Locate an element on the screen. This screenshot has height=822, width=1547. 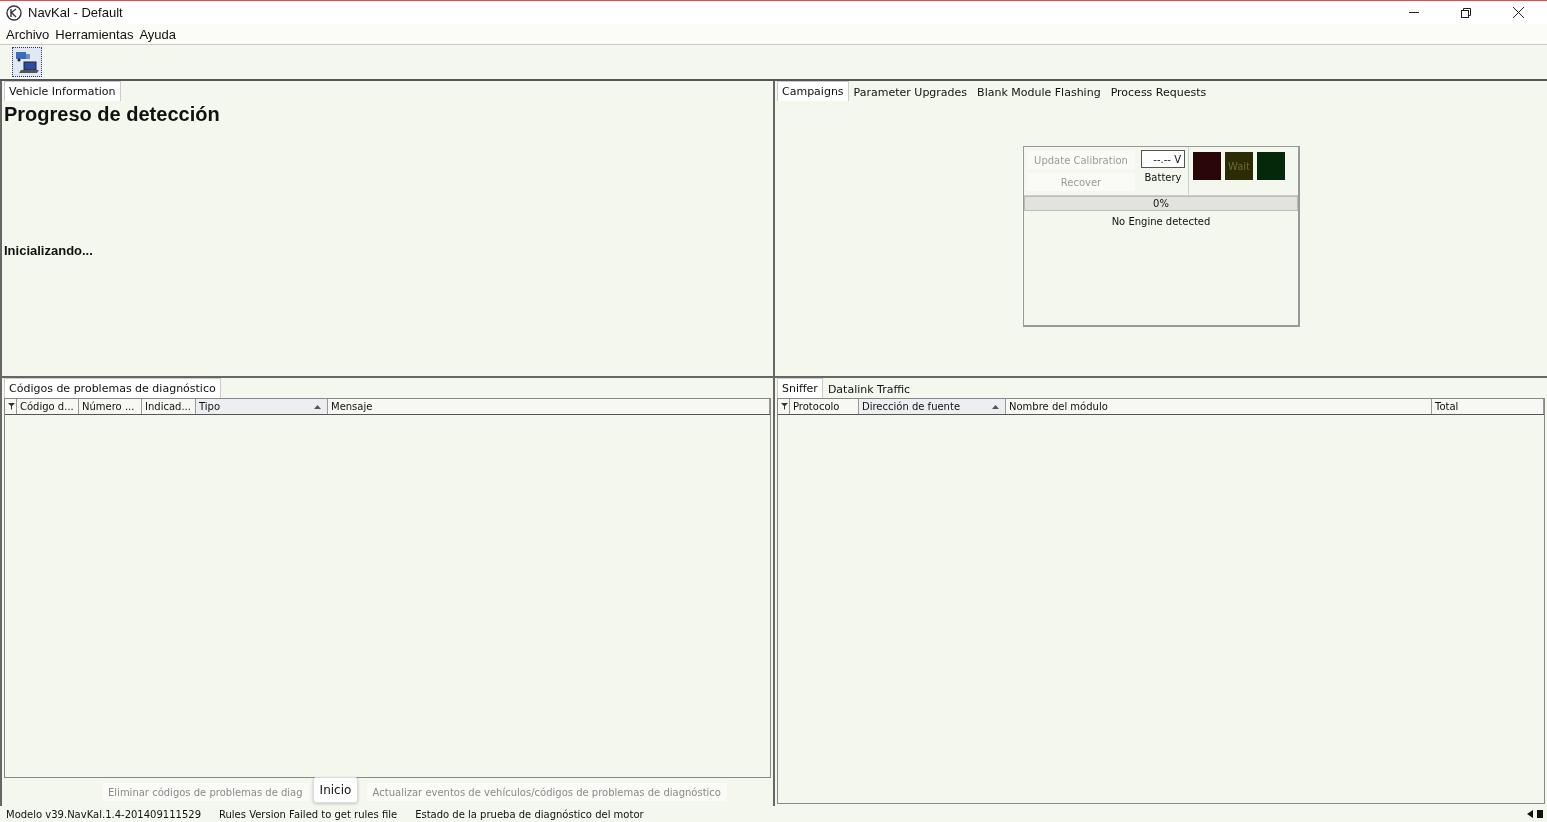
tab: Parameter Upgrades is located at coordinates (910, 92).